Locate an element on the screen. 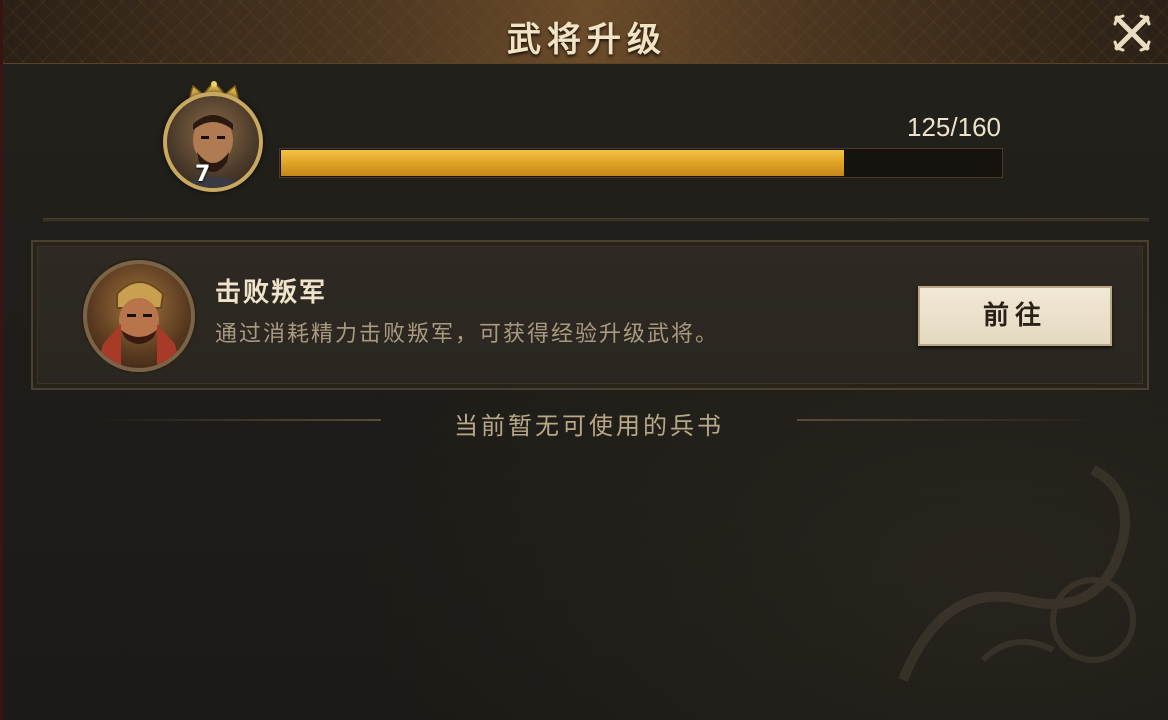  exp-progress-fill is located at coordinates (562, 163).